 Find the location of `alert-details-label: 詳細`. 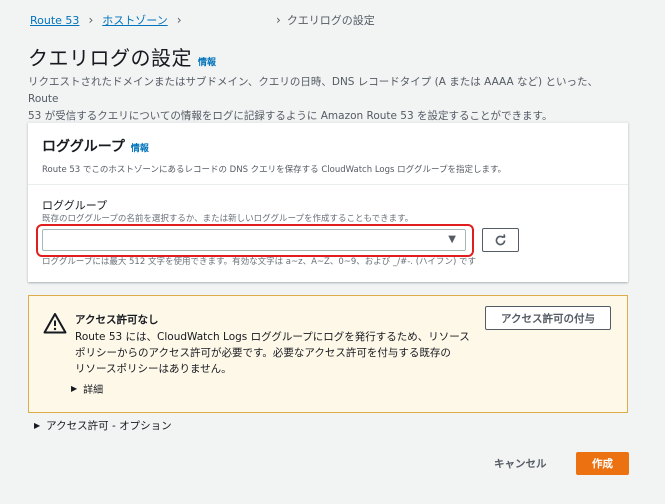

alert-details-label: 詳細 is located at coordinates (93, 390).